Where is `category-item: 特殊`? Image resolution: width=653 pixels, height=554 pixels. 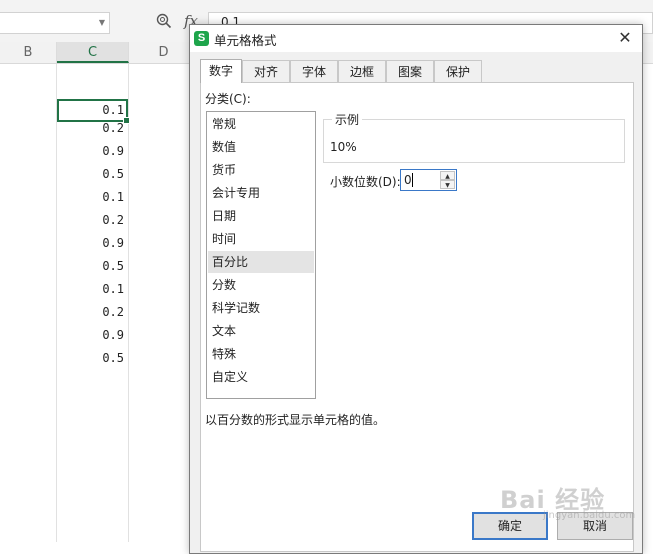 category-item: 特殊 is located at coordinates (261, 354).